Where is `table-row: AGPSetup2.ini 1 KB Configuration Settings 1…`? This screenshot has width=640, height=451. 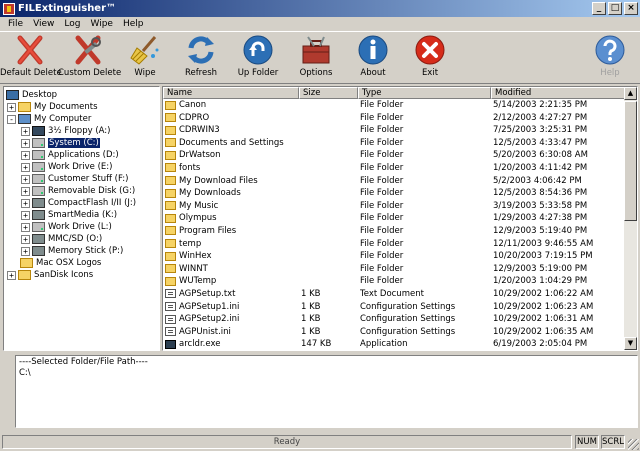
table-row: AGPSetup2.ini 1 KB Configuration Settings 1… is located at coordinates (394, 319).